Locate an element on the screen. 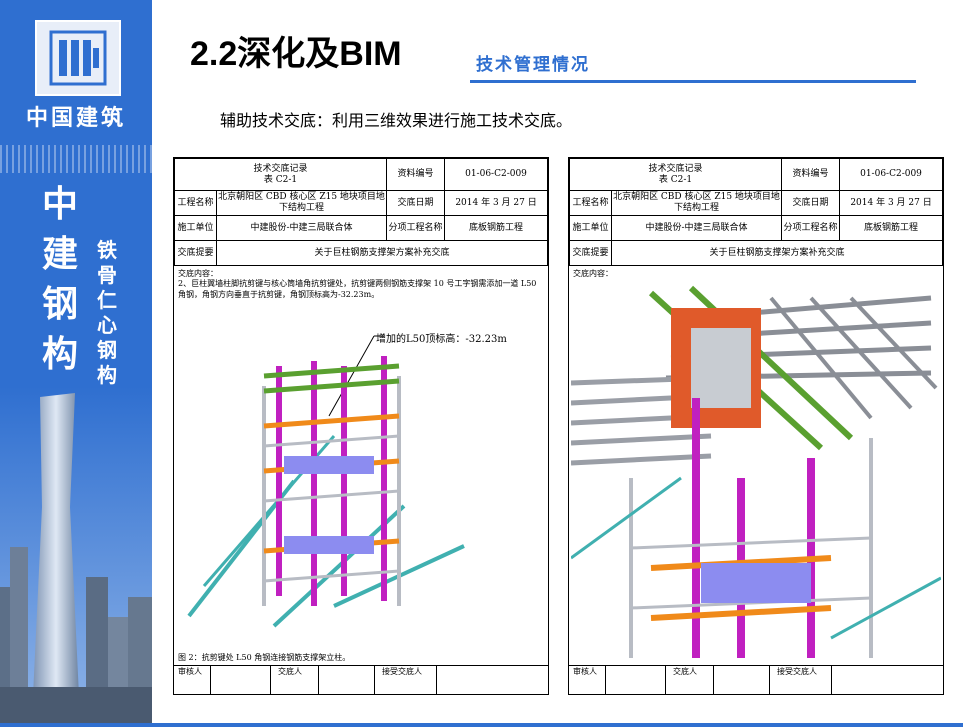 The width and height of the screenshot is (963, 727). brand-name: 中国建筑 is located at coordinates (75, 118).